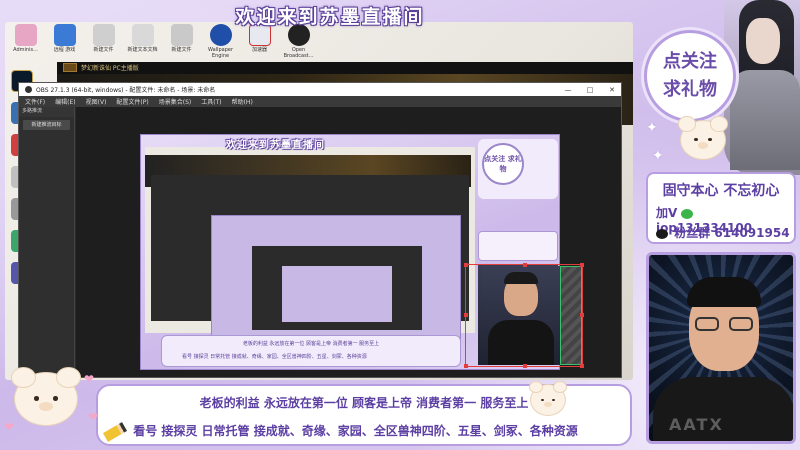 This screenshot has width=800, height=450. What do you see at coordinates (692, 233) in the screenshot?
I see `fan-group-label: 粉丝群` at bounding box center [692, 233].